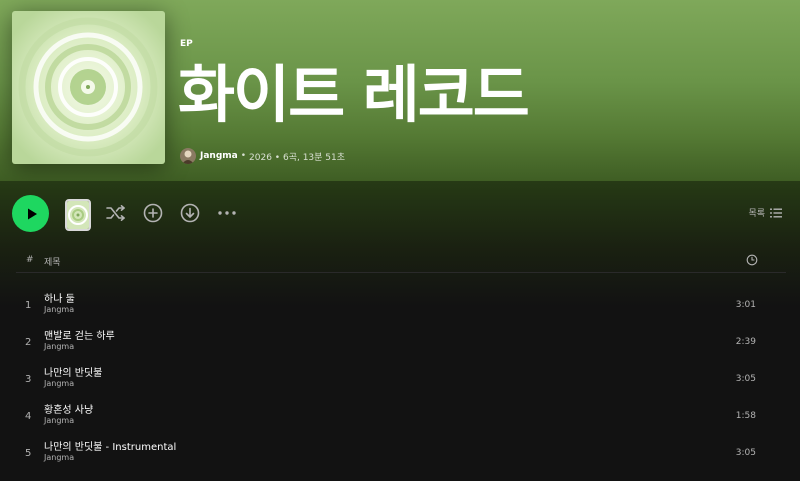  Describe the element at coordinates (745, 342) in the screenshot. I see `track-duration: 2:39` at that location.